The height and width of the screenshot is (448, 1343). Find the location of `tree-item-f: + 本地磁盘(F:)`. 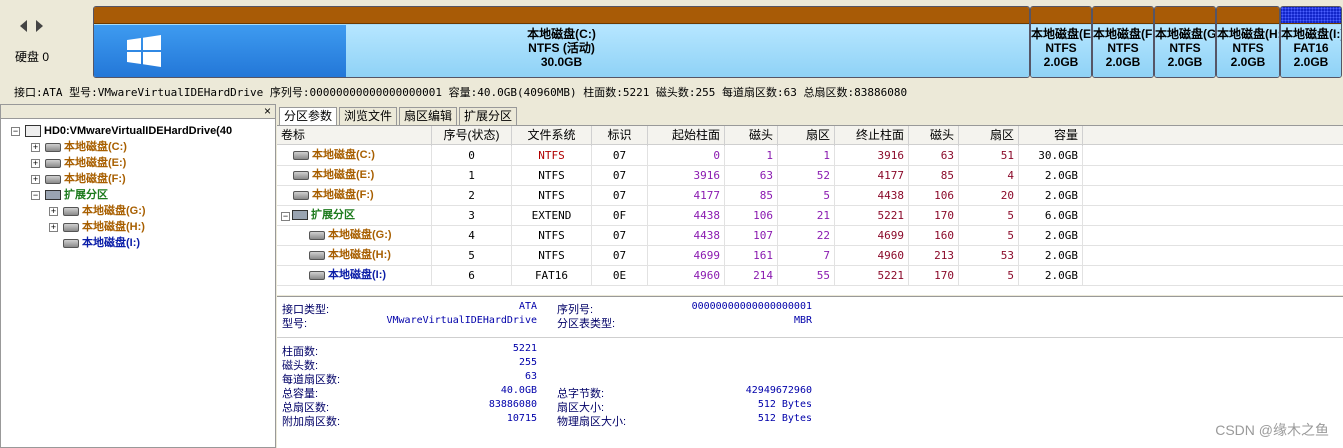

tree-item-f: + 本地磁盘(F:) is located at coordinates (78, 179).